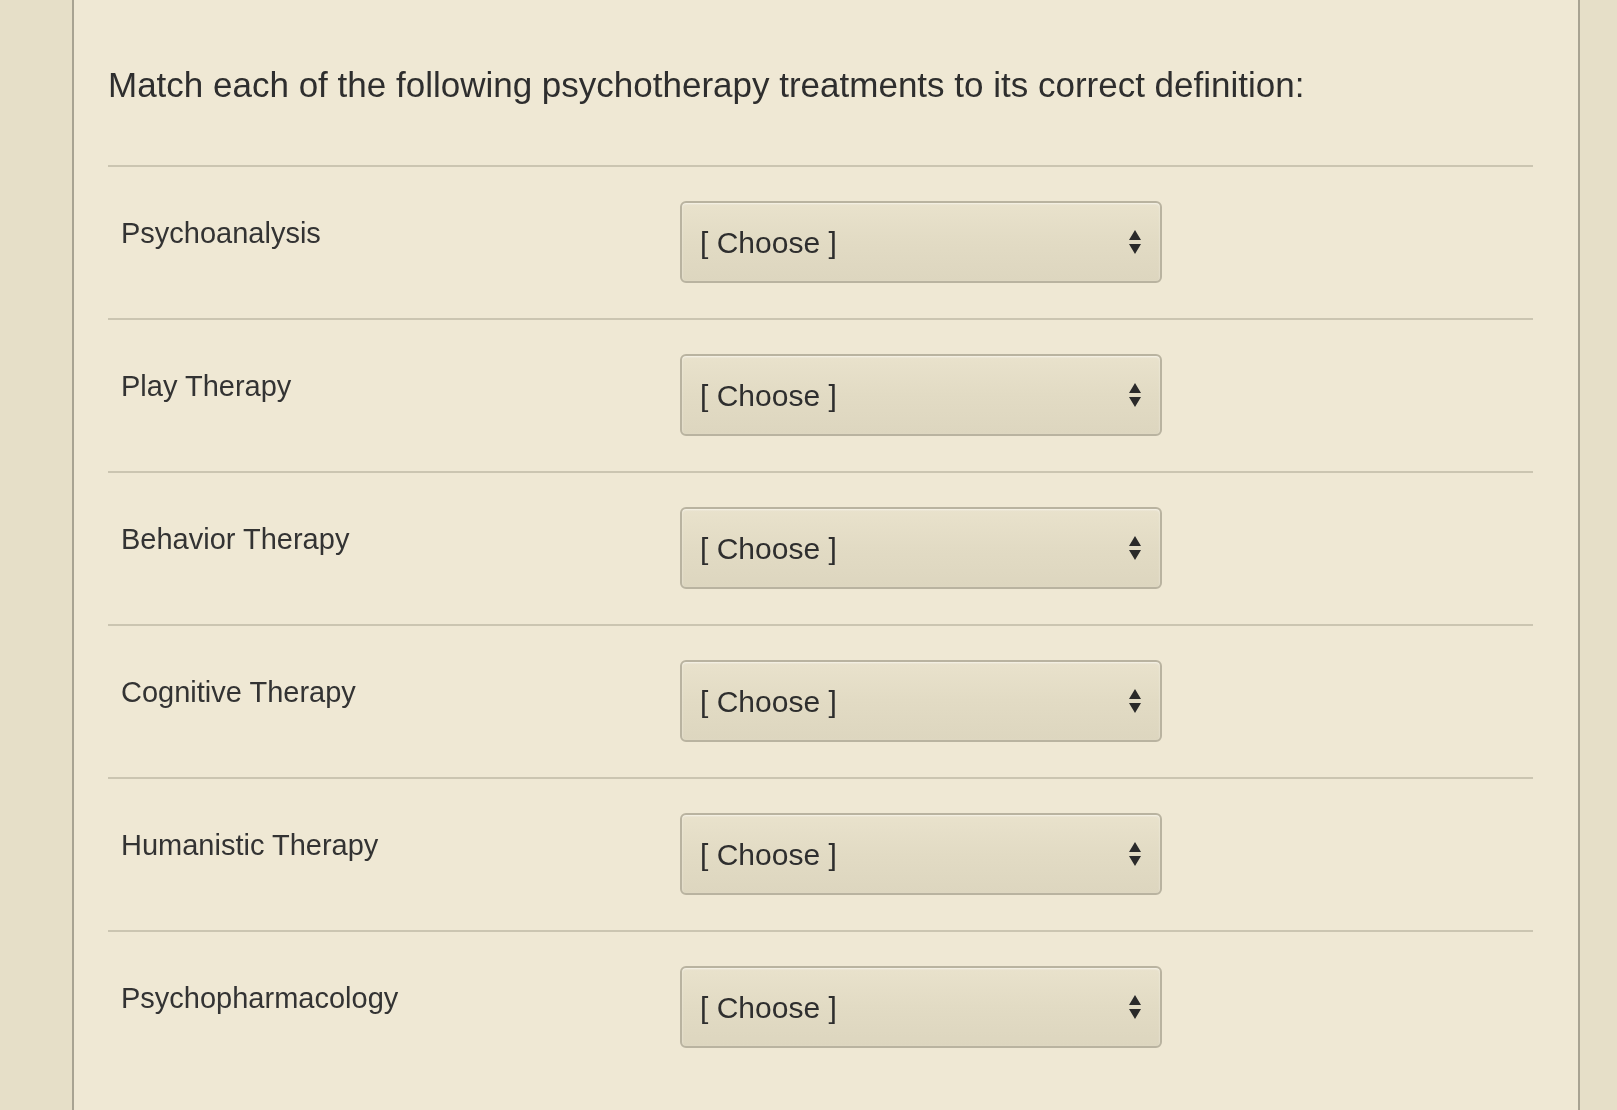 This screenshot has height=1110, width=1617. I want to click on question-prompt: Match each of the following psychotherapy treatments to its correct definition:, so click(706, 85).